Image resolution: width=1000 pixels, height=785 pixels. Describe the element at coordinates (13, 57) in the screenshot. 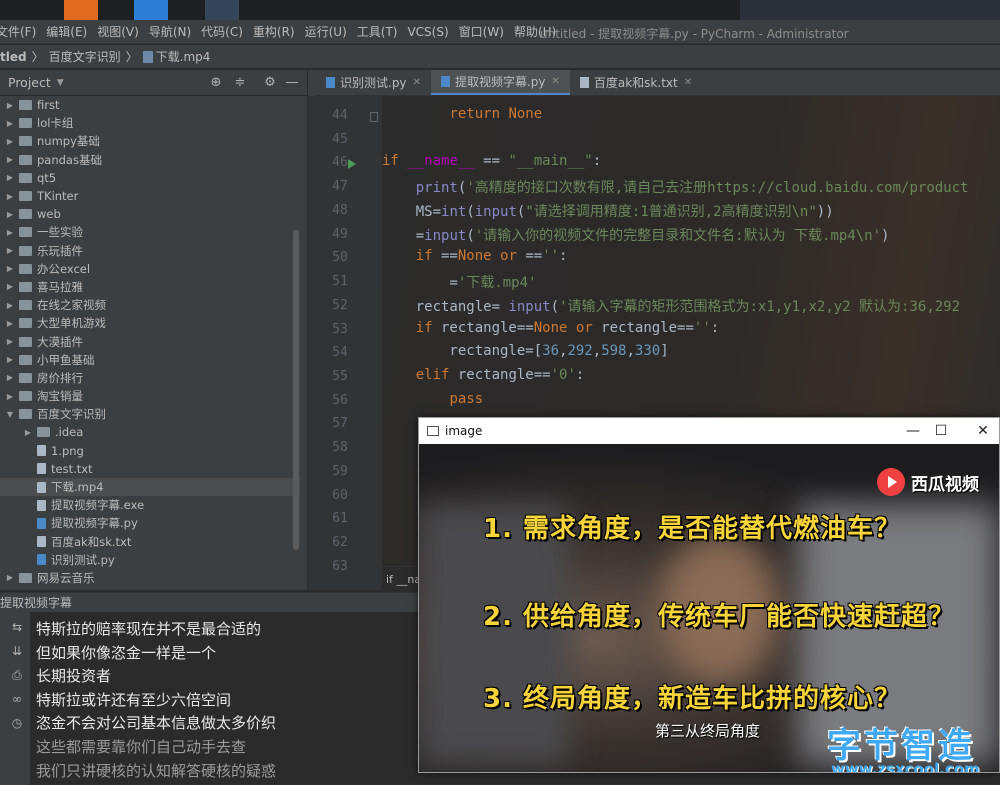

I see `breadcrumb-project: tled` at that location.